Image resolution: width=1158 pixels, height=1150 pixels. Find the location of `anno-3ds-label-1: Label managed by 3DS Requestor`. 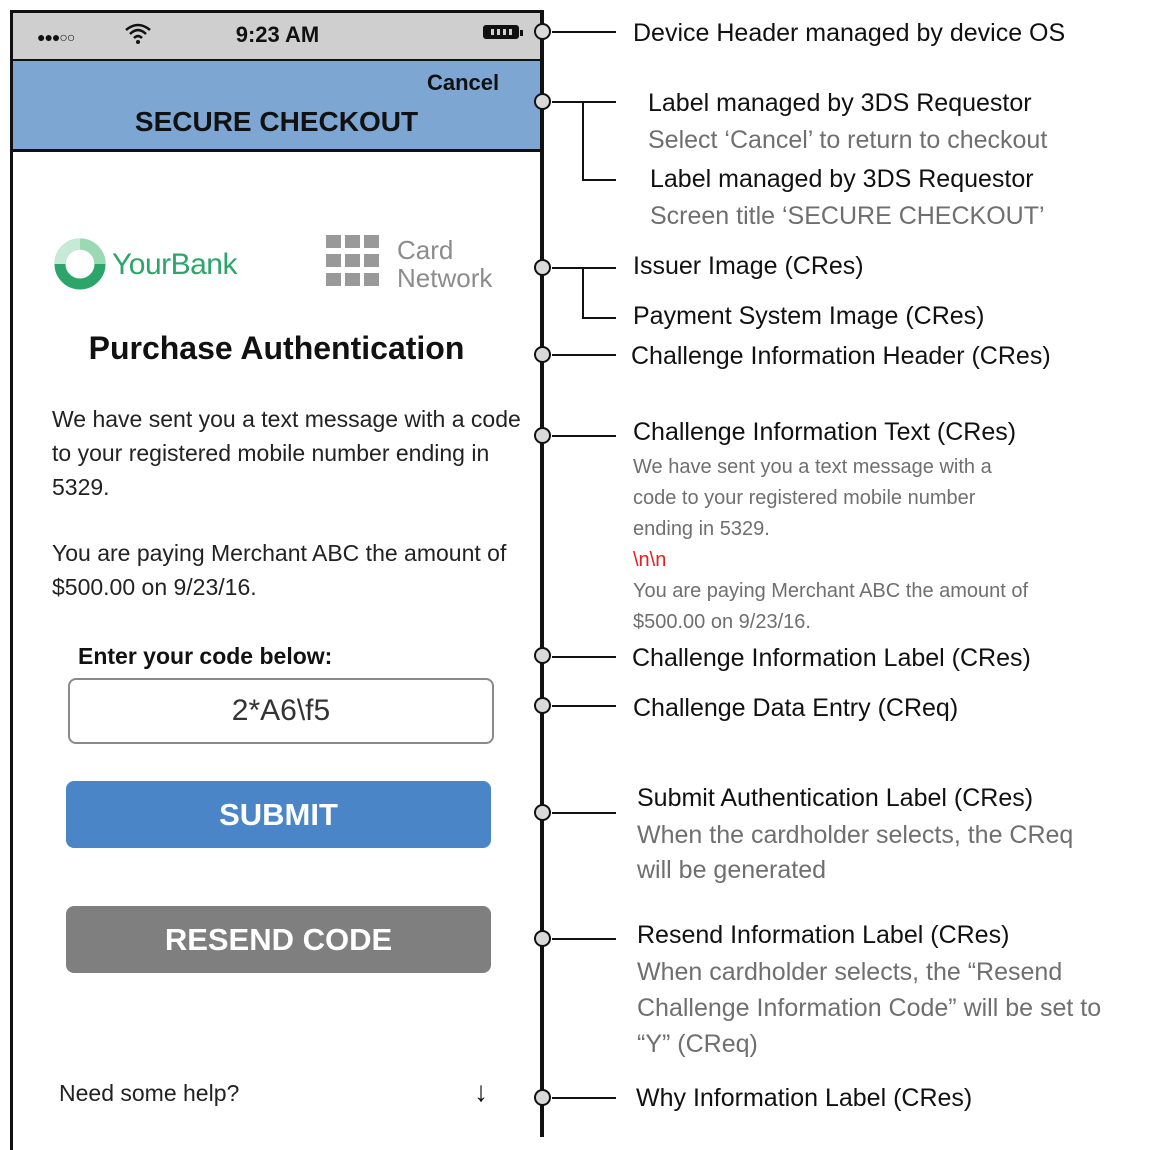

anno-3ds-label-1: Label managed by 3DS Requestor is located at coordinates (840, 103).